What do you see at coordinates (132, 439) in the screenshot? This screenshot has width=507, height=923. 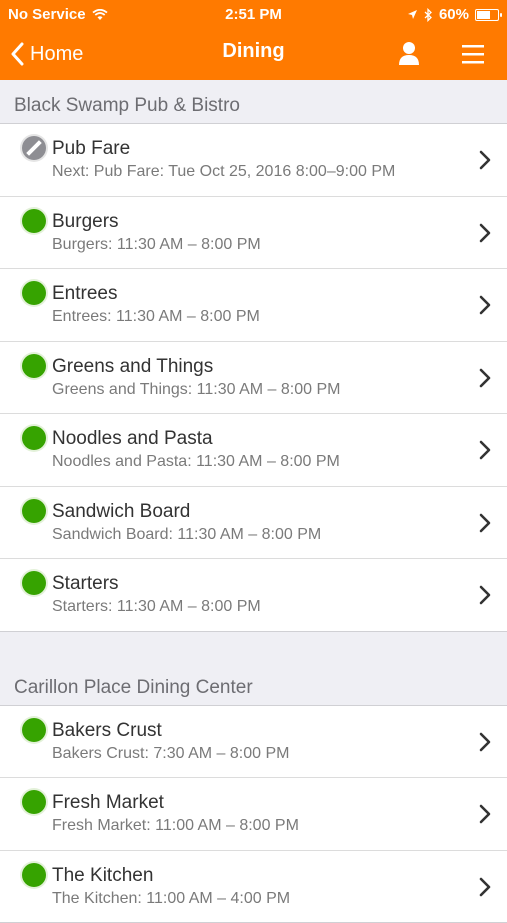 I see `list-item-title: Noodles and Pasta` at bounding box center [132, 439].